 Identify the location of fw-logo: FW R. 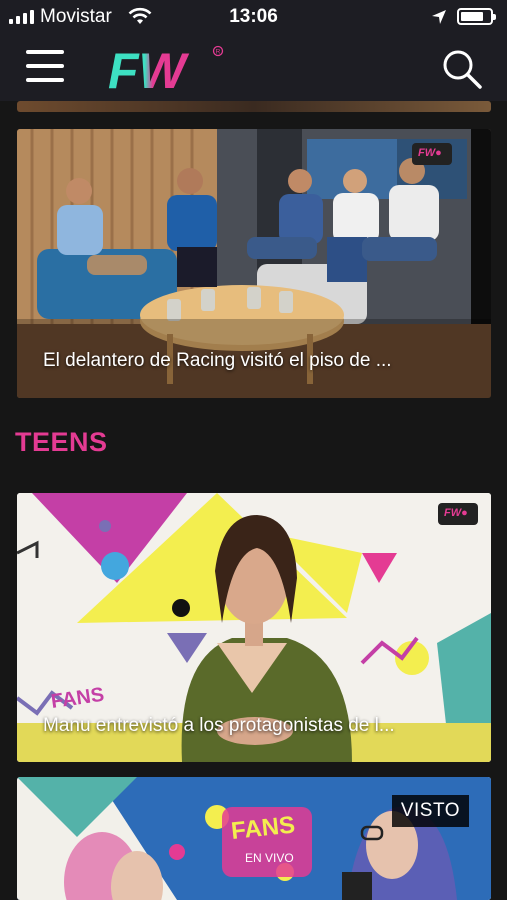
(167, 68).